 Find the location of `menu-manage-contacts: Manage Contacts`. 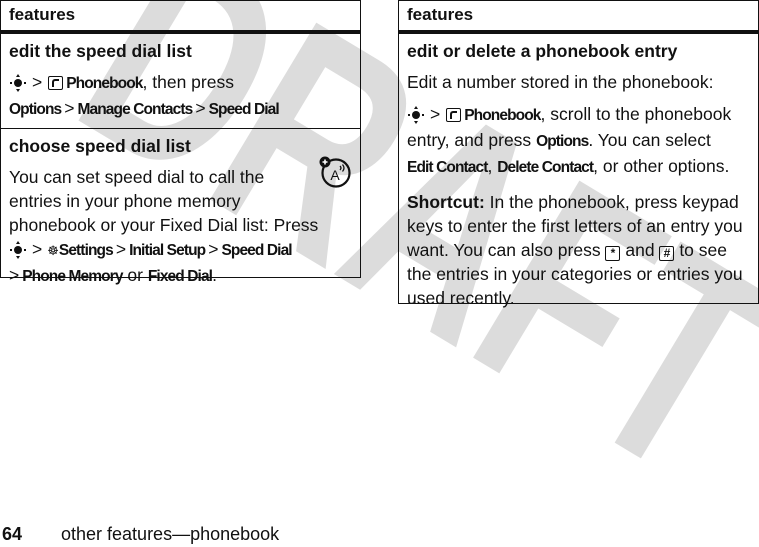

menu-manage-contacts: Manage Contacts is located at coordinates (135, 109).